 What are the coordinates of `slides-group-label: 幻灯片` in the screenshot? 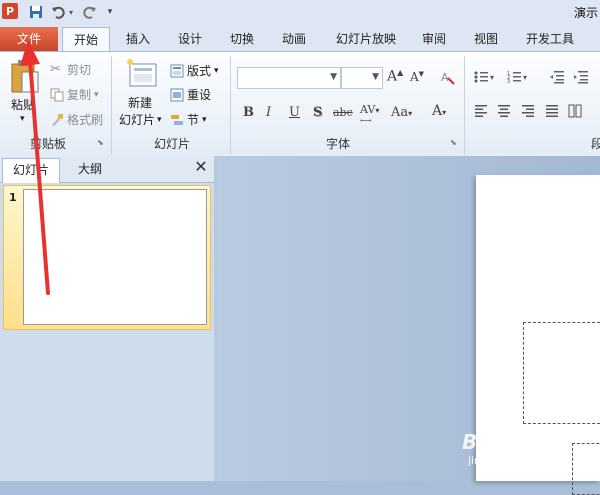 It's located at (172, 144).